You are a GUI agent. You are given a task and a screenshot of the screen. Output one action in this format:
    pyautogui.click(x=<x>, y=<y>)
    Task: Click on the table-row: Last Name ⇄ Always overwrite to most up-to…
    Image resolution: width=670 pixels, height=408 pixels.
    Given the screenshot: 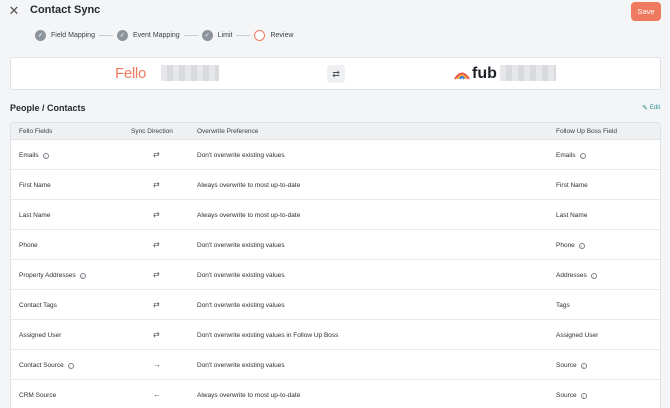 What is the action you would take?
    pyautogui.click(x=335, y=215)
    